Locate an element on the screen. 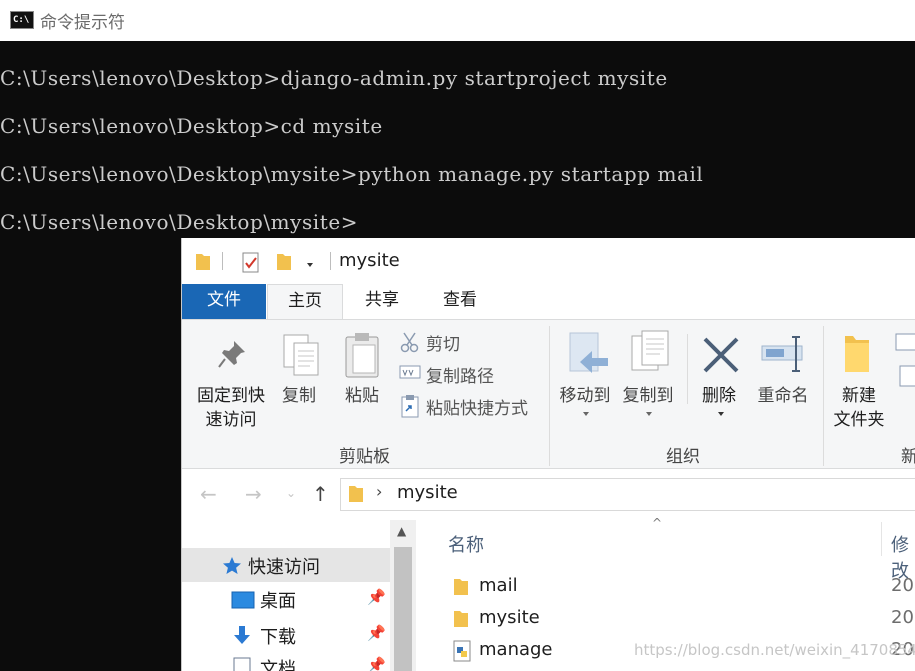 The image size is (915, 671). delete-dropdown-icon is located at coordinates (721, 414).